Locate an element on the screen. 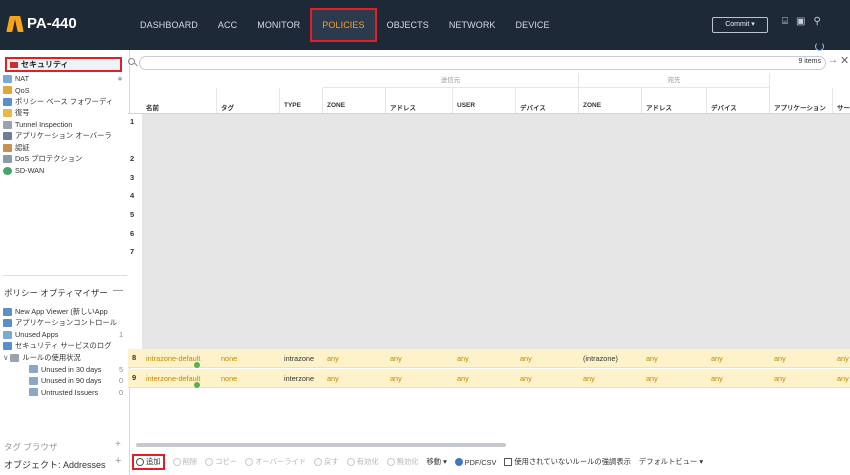 This screenshot has height=475, width=850. col-src-zone: ZONE is located at coordinates (354, 100).